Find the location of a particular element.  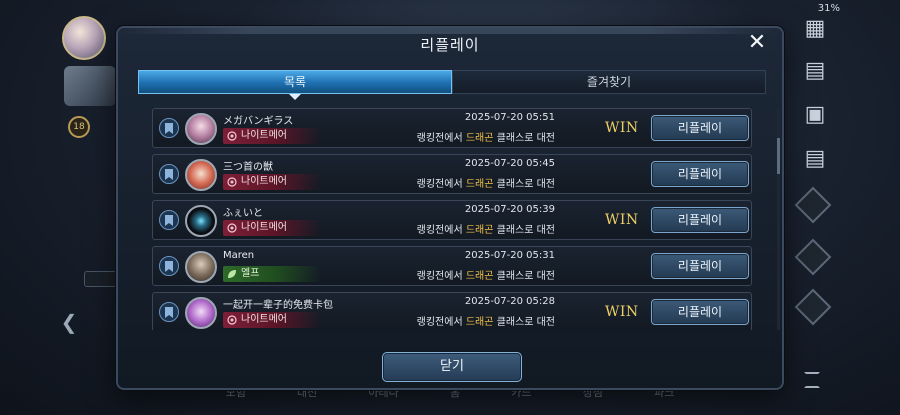

scroll-thumb is located at coordinates (778, 156).